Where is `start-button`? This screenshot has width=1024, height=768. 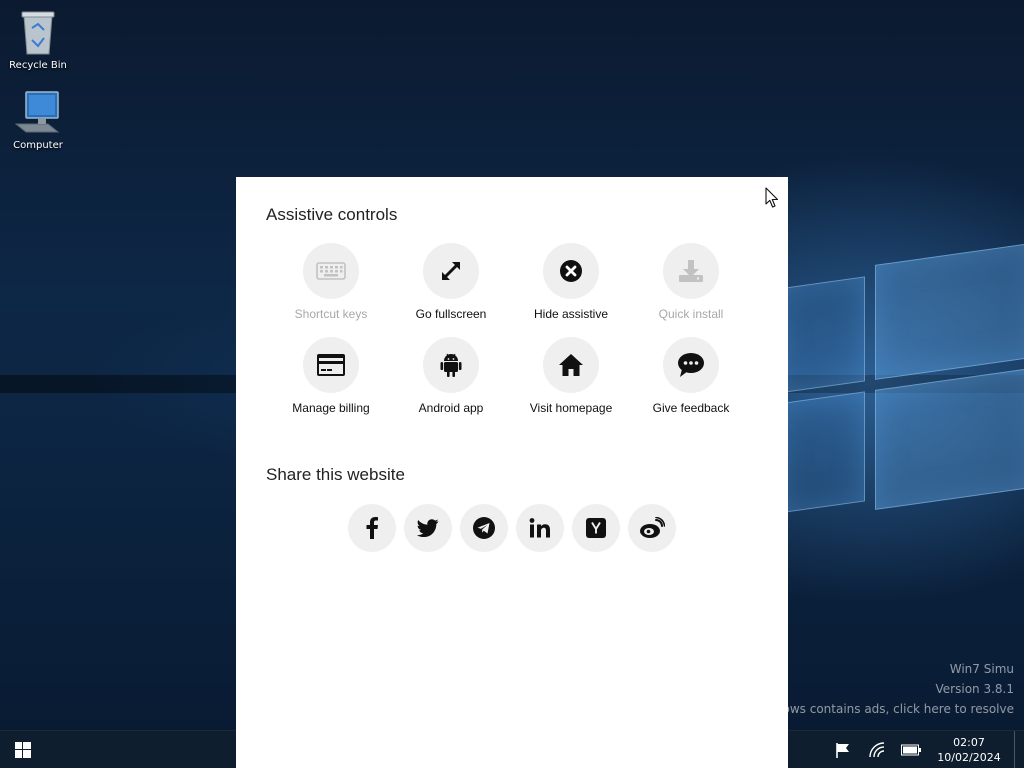 start-button is located at coordinates (23, 749).